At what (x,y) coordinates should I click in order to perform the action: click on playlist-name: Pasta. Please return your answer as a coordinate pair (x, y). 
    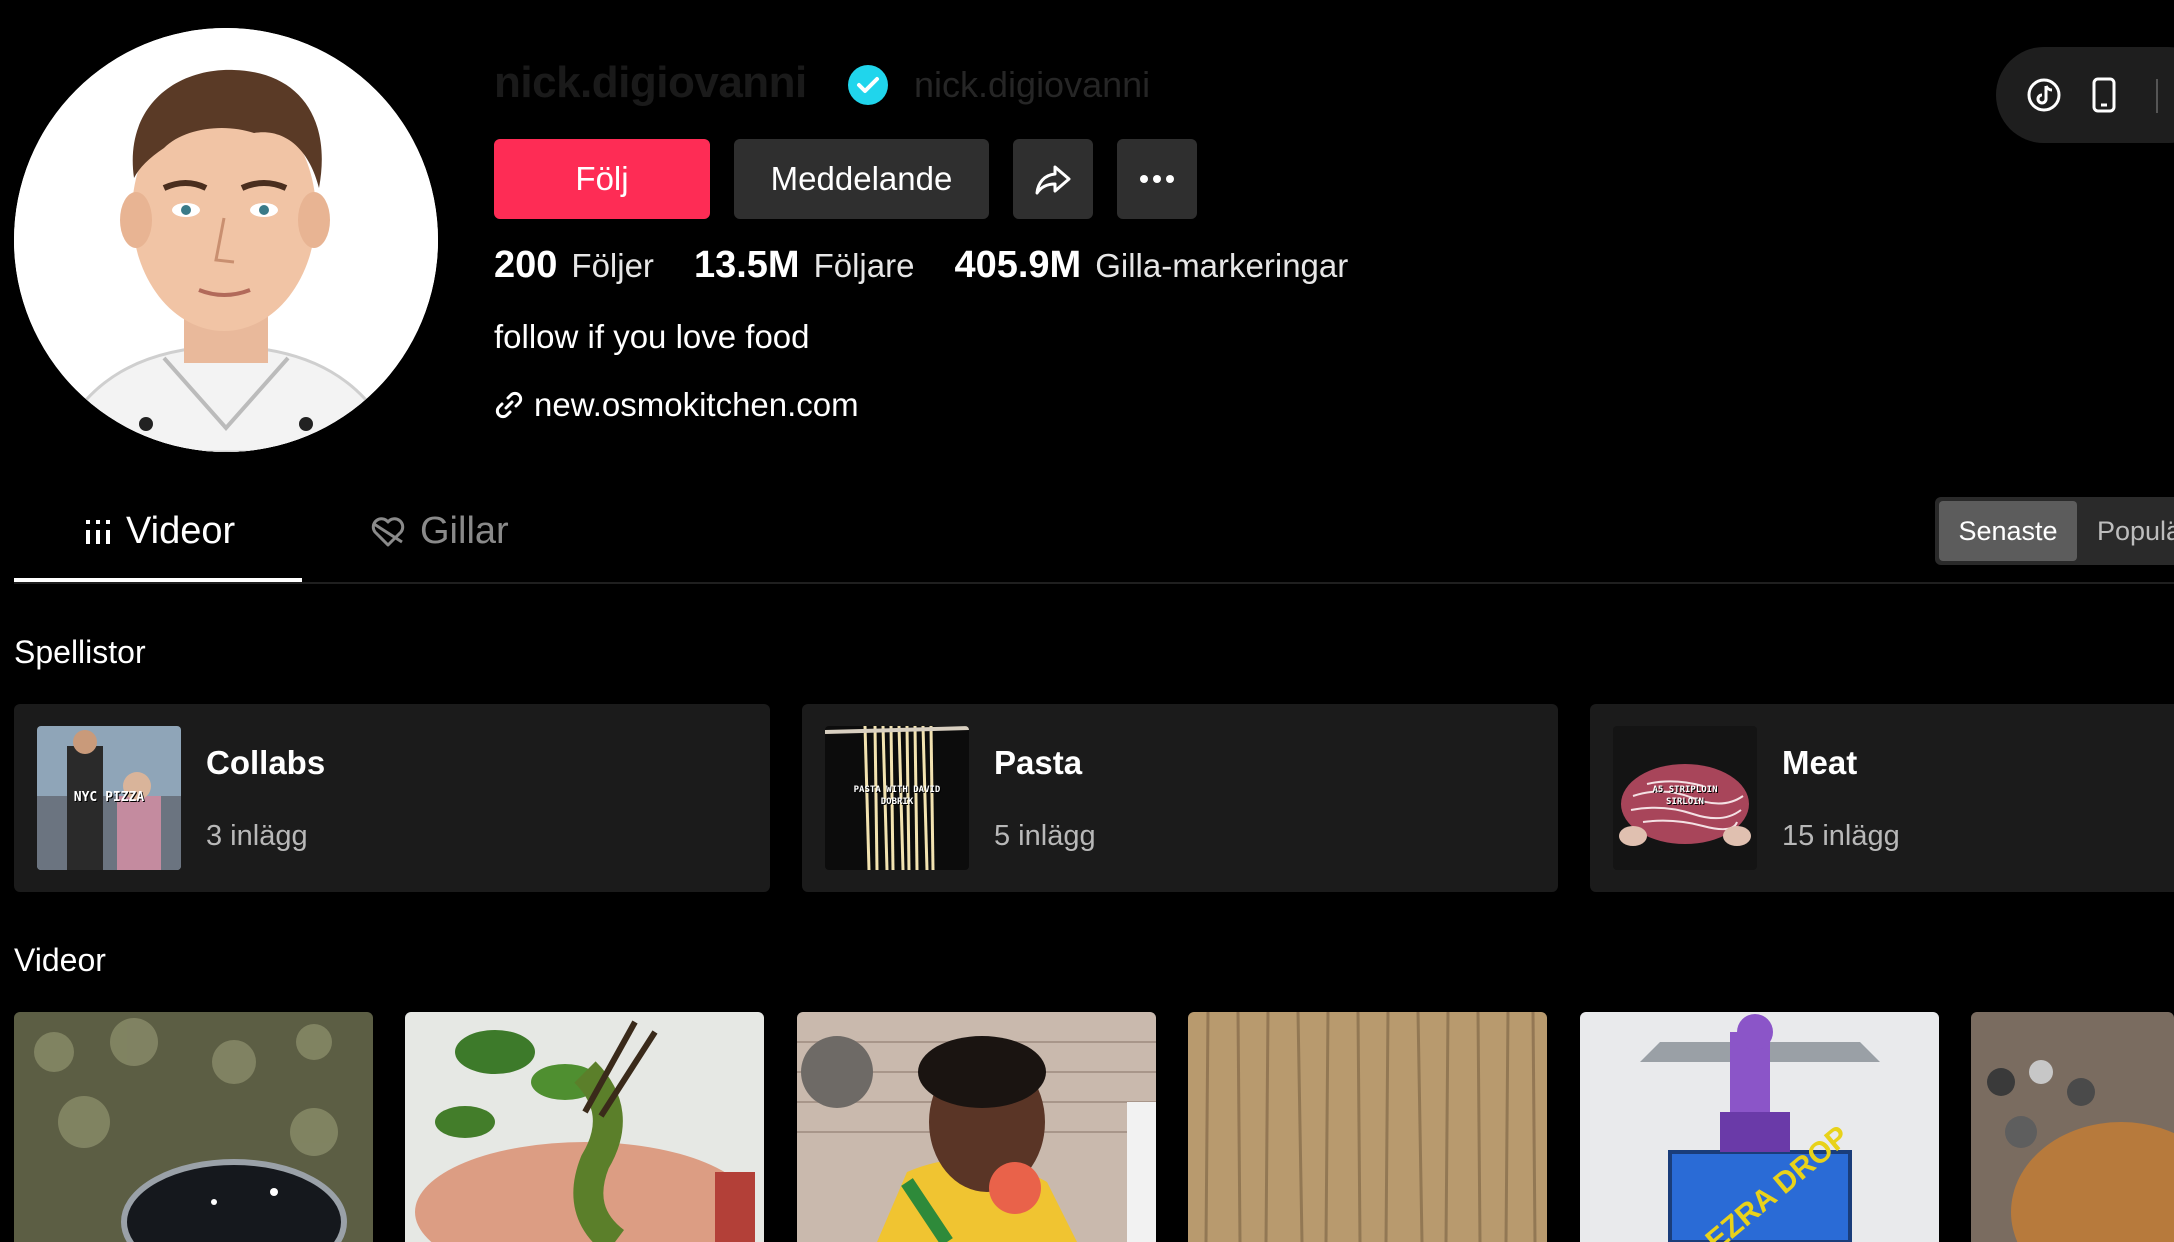
    Looking at the image, I should click on (1038, 762).